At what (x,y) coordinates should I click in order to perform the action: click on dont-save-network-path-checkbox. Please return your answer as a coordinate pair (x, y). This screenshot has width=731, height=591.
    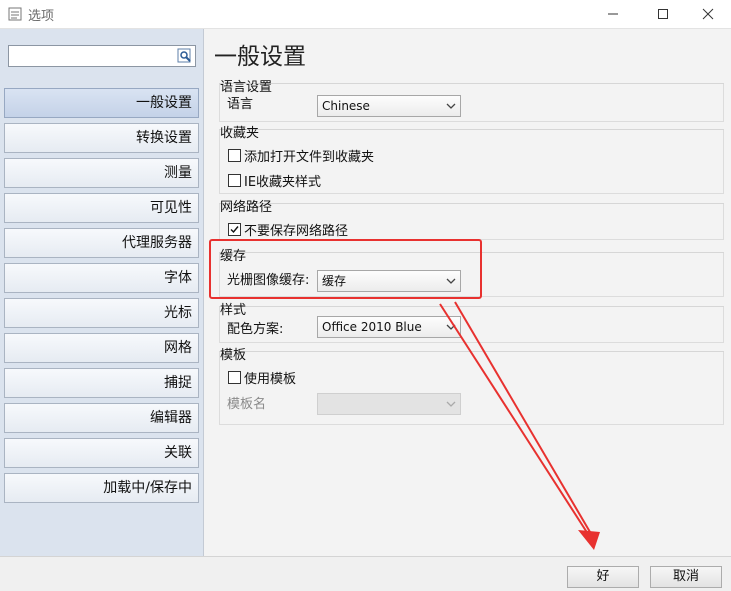
    Looking at the image, I should click on (234, 229).